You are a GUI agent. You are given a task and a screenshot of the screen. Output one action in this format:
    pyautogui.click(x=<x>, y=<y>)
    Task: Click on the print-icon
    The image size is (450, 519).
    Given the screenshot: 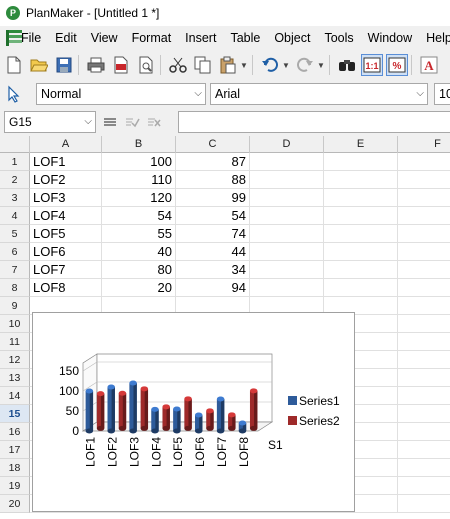 What is the action you would take?
    pyautogui.click(x=96, y=65)
    